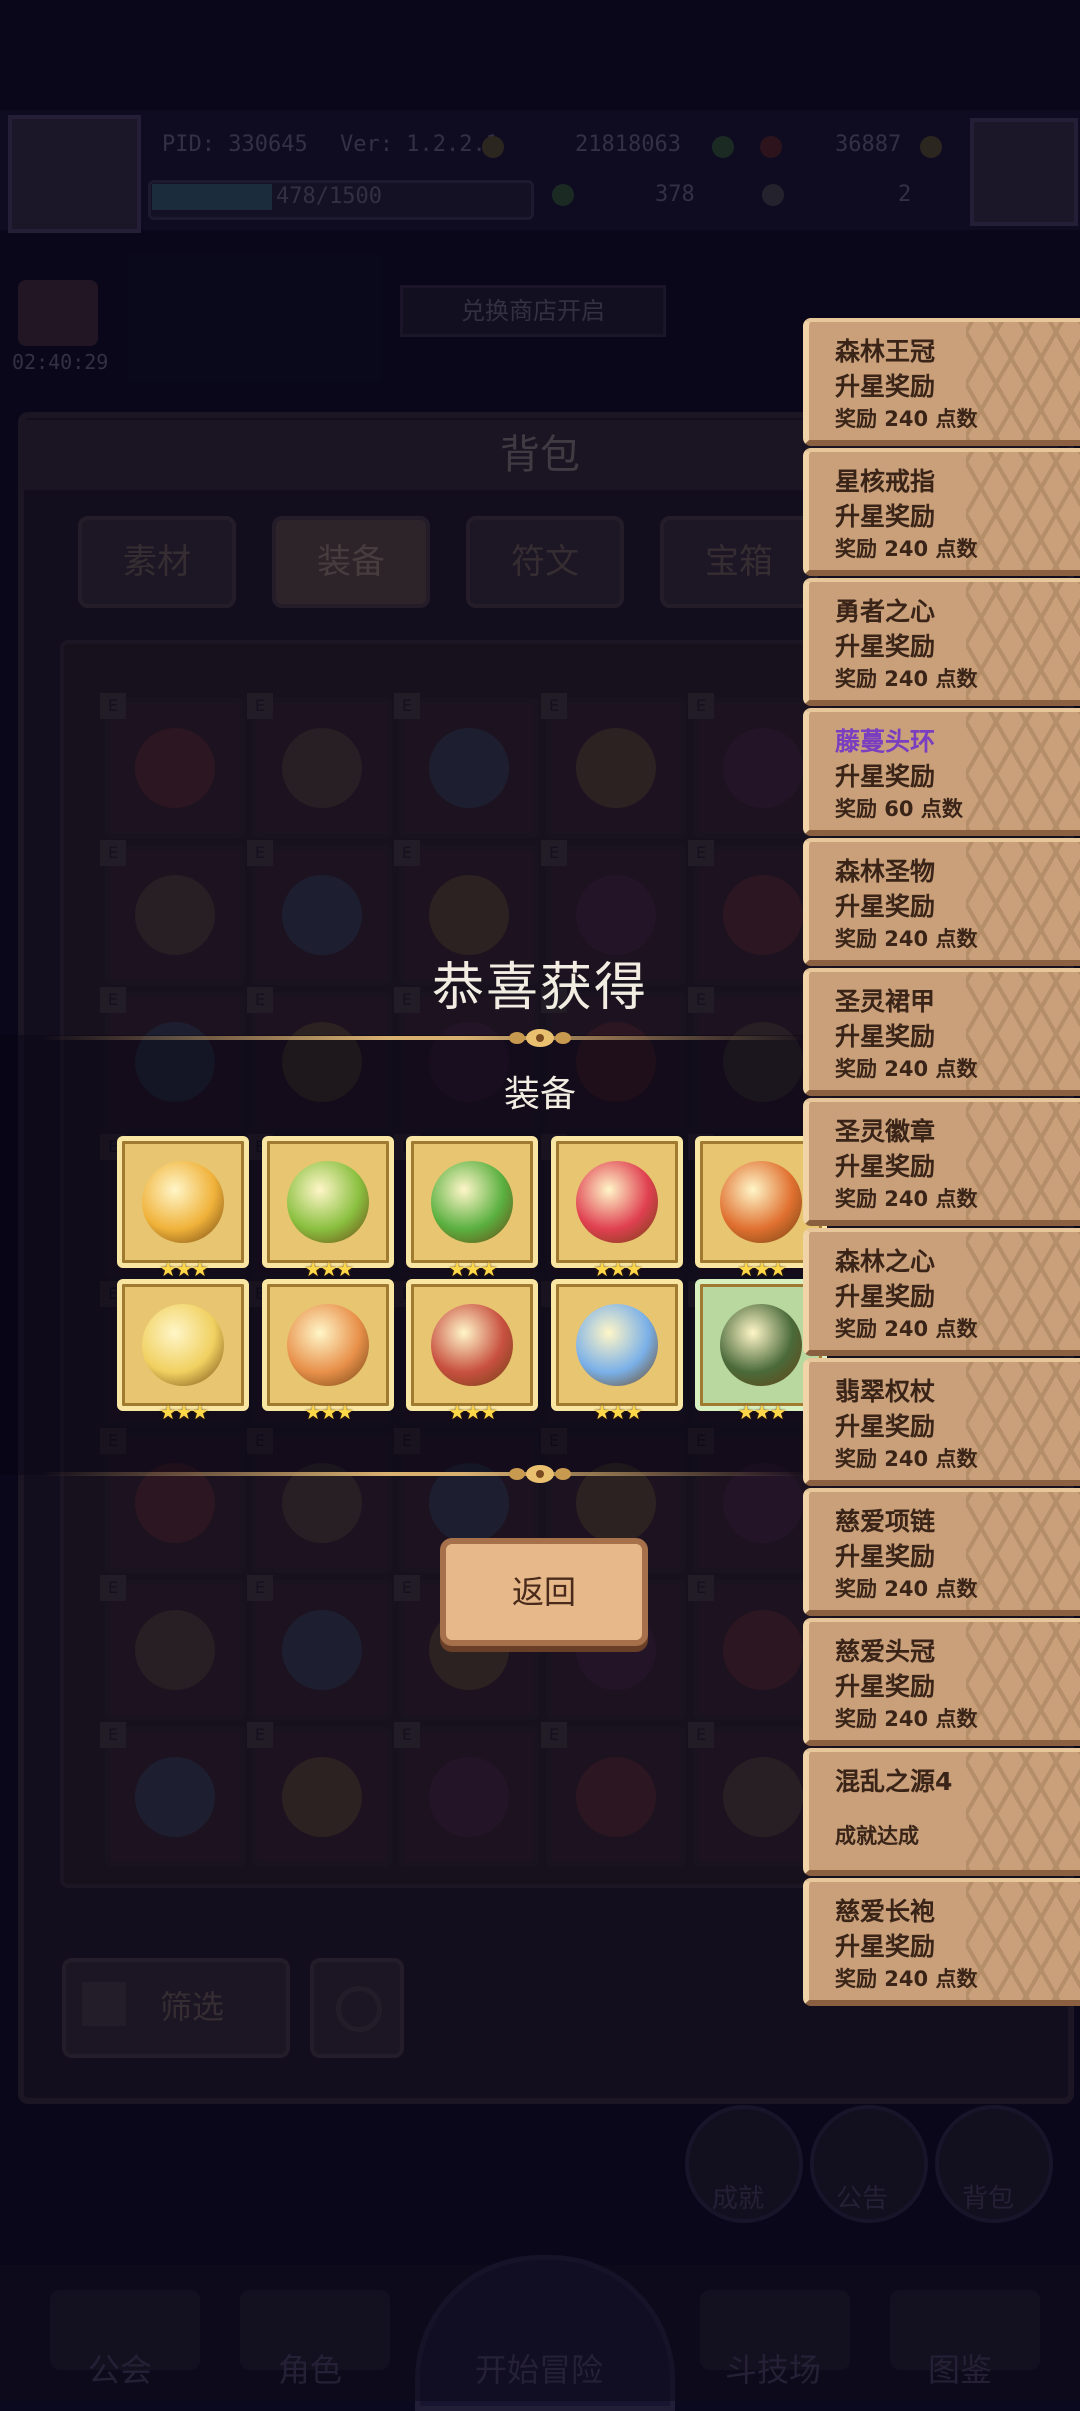  Describe the element at coordinates (941, 1682) in the screenshot. I see `reward-notification: 慈爱头冠升星奖励奖励 240 点数` at that location.